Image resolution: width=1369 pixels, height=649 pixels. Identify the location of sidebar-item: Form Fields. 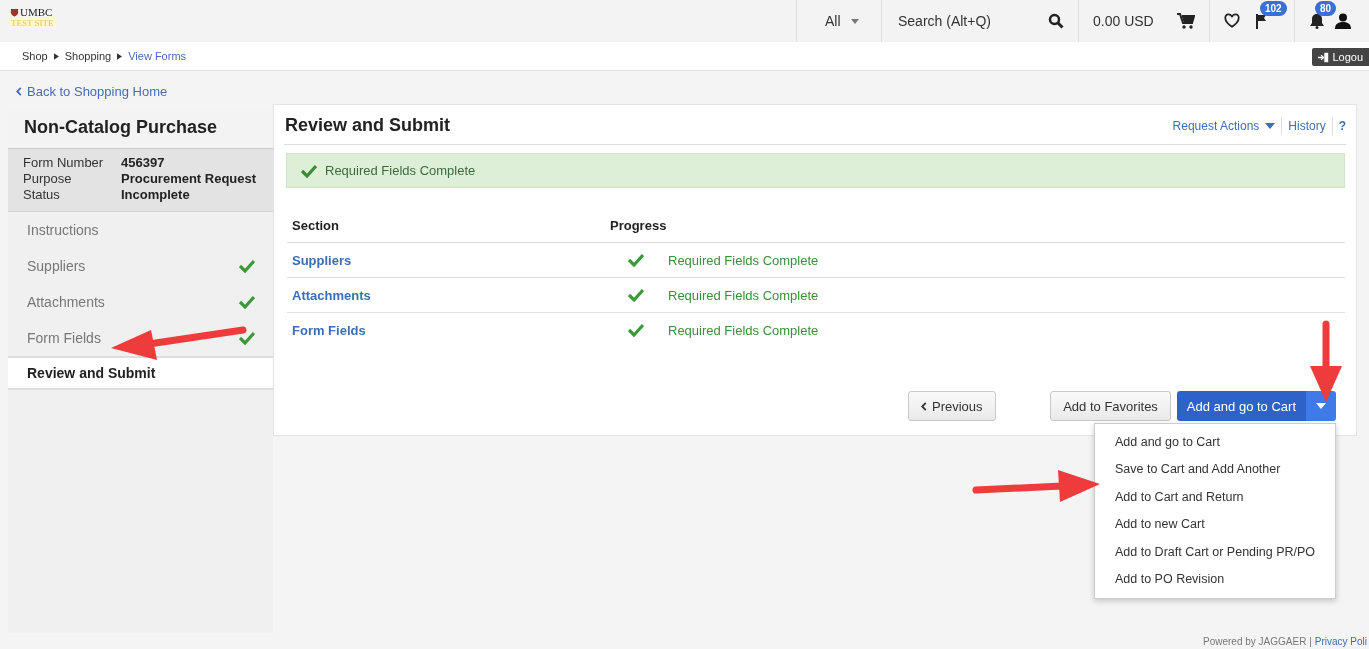
(140, 338).